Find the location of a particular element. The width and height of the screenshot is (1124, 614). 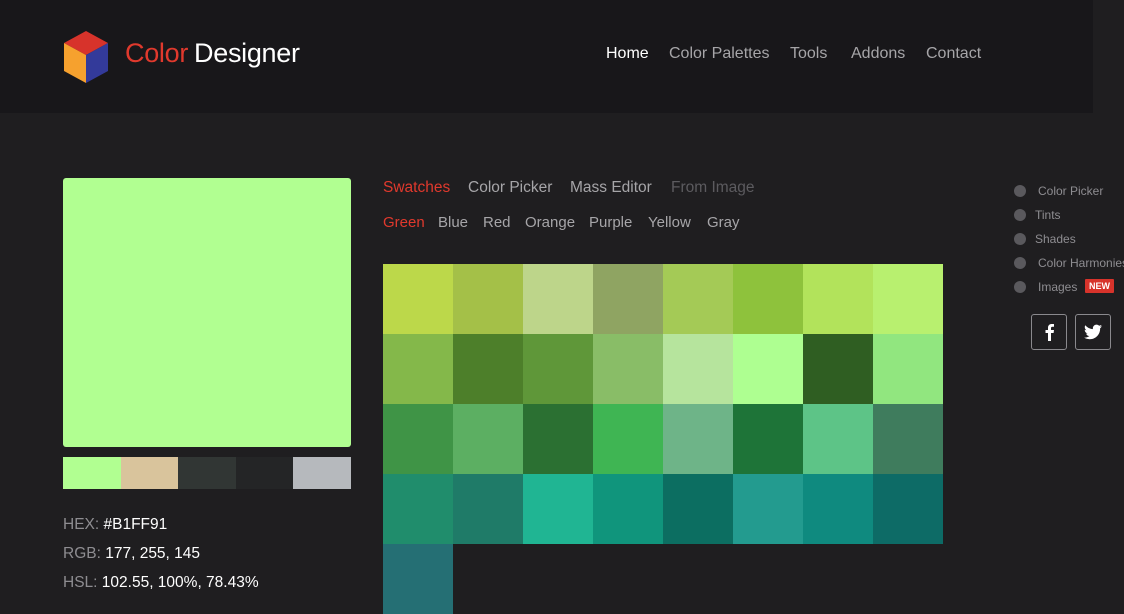

category-blue: Blue is located at coordinates (453, 222).